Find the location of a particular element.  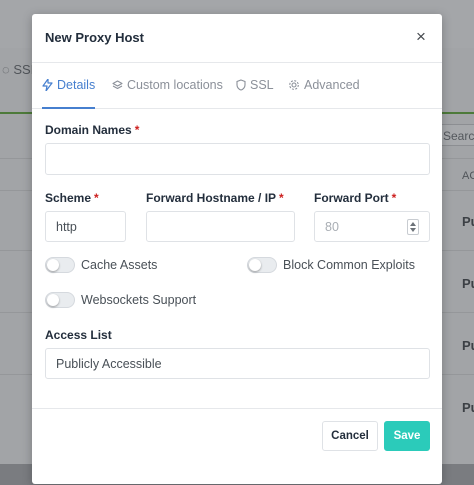

access-list-label: Access List is located at coordinates (78, 335).